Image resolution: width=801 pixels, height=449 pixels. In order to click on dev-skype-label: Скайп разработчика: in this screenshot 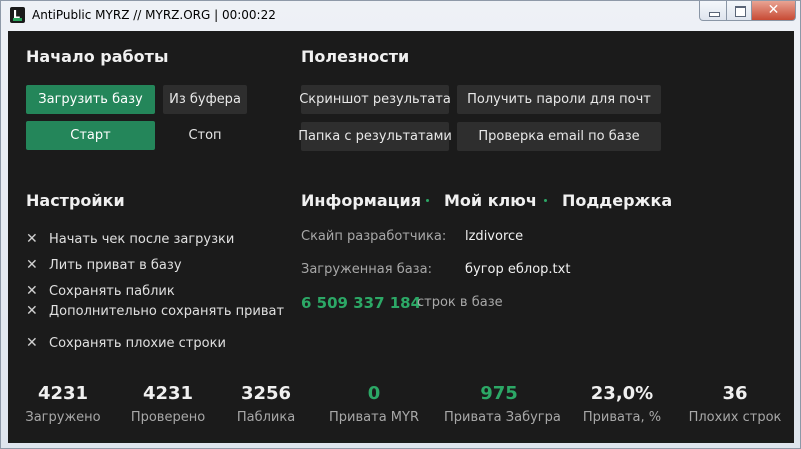, I will do `click(374, 236)`.